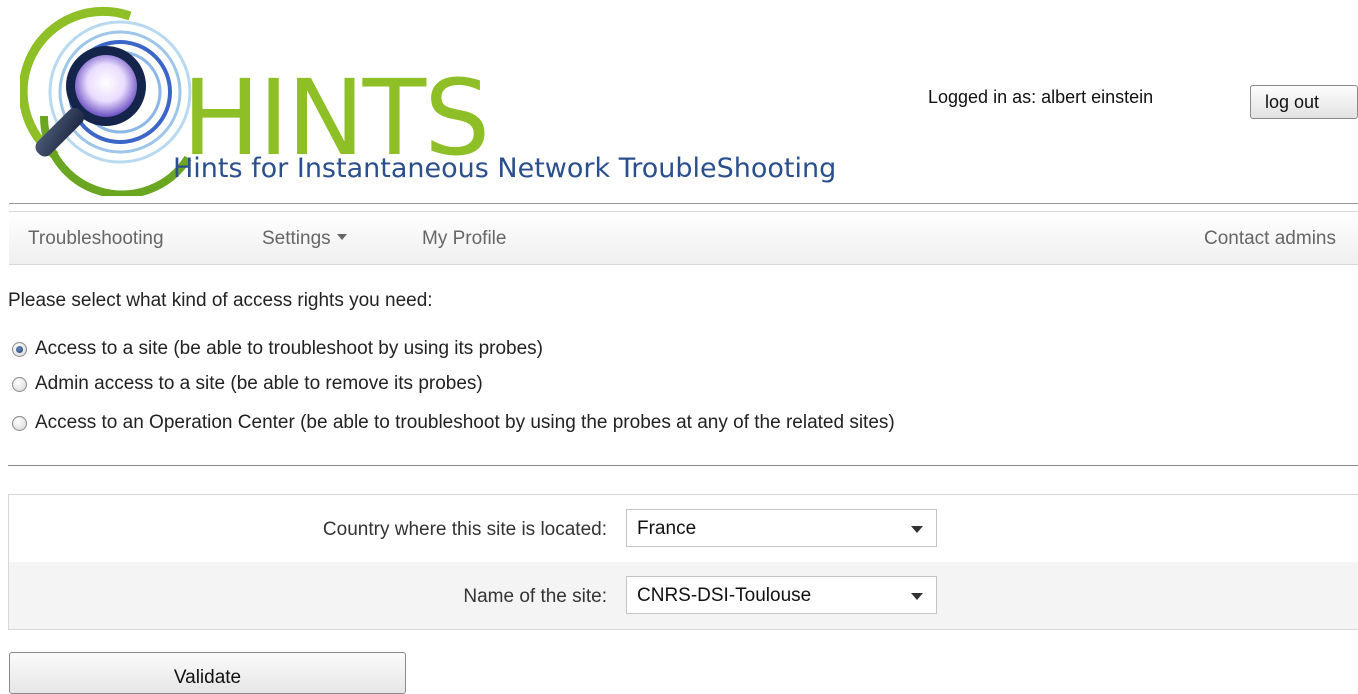 The width and height of the screenshot is (1358, 694). Describe the element at coordinates (96, 239) in the screenshot. I see `nav-item-troubleshooting: Troubleshooting` at that location.